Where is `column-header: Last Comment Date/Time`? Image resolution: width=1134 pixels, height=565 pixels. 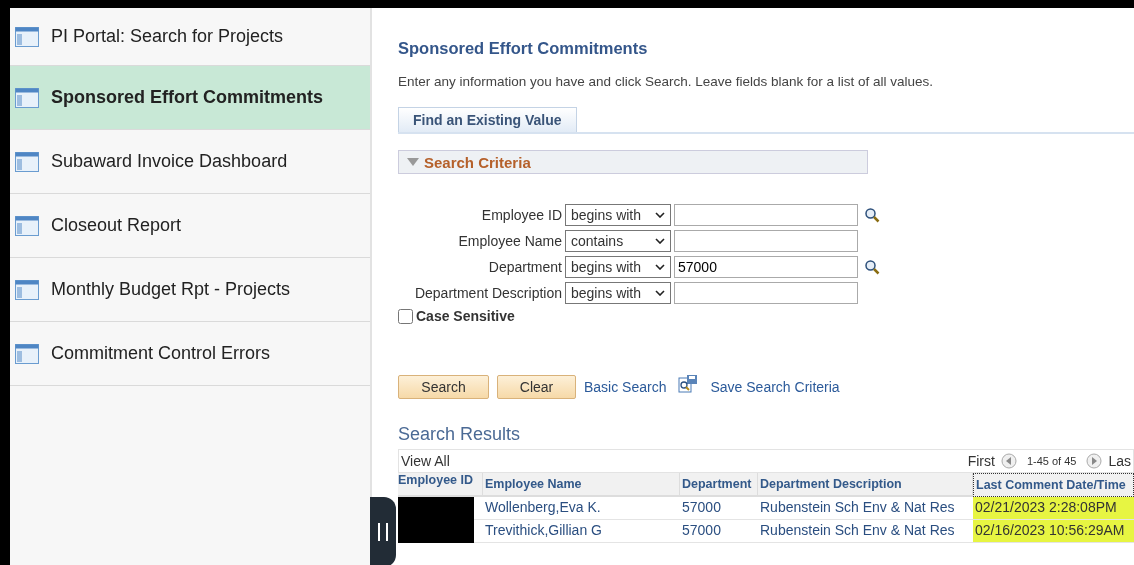
column-header: Last Comment Date/Time is located at coordinates (1053, 485).